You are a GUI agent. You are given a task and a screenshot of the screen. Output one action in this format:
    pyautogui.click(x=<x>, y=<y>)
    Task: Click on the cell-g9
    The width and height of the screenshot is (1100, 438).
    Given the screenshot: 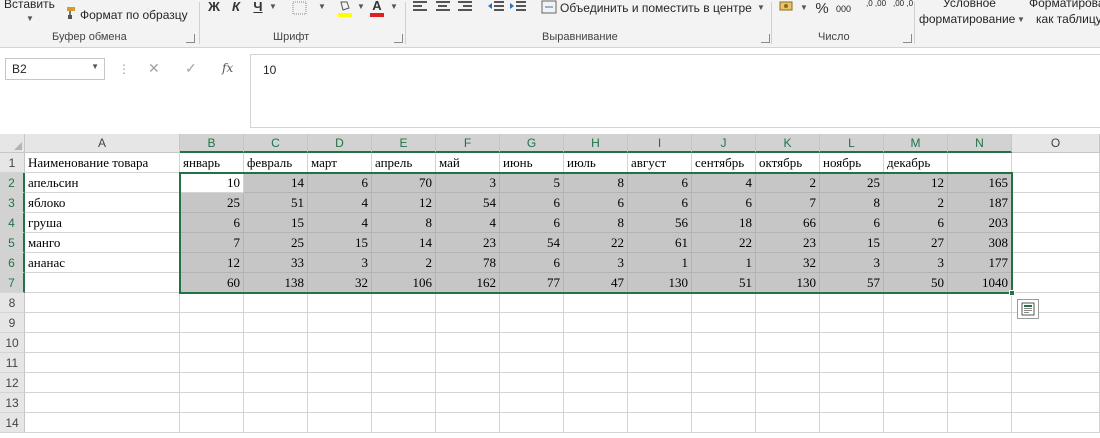 What is the action you would take?
    pyautogui.click(x=532, y=323)
    